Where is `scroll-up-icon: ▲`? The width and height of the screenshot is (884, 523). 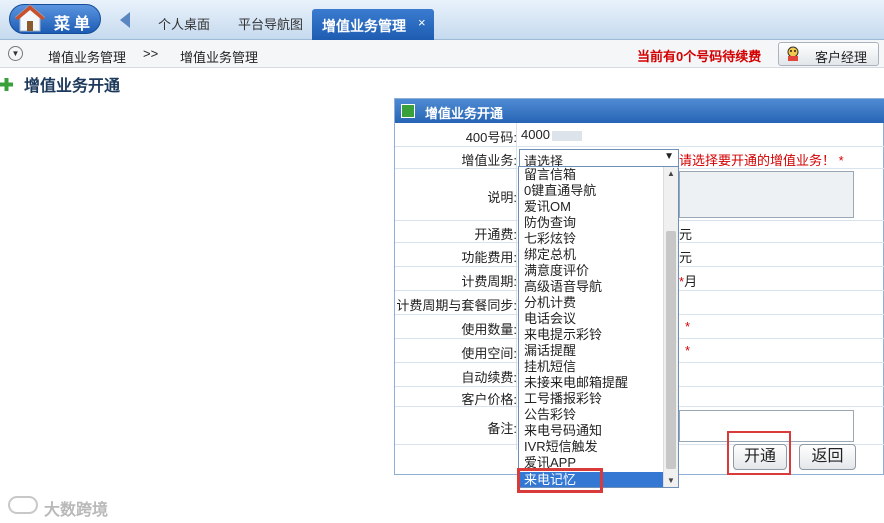 scroll-up-icon: ▲ is located at coordinates (671, 173).